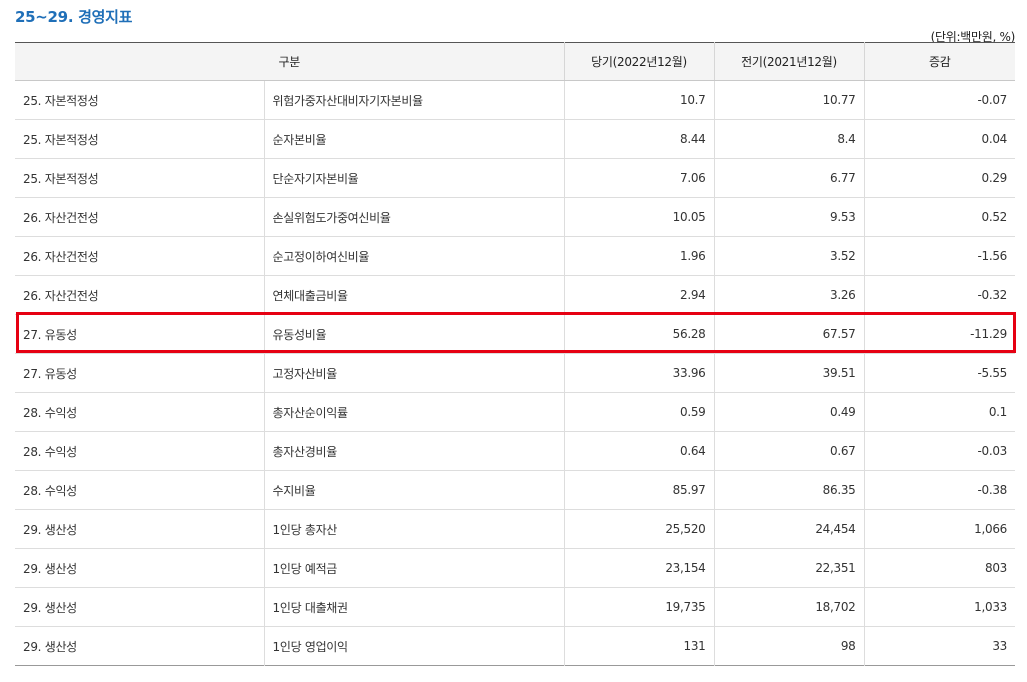 The height and width of the screenshot is (682, 1027). What do you see at coordinates (290, 61) in the screenshot?
I see `header-category: 구분` at bounding box center [290, 61].